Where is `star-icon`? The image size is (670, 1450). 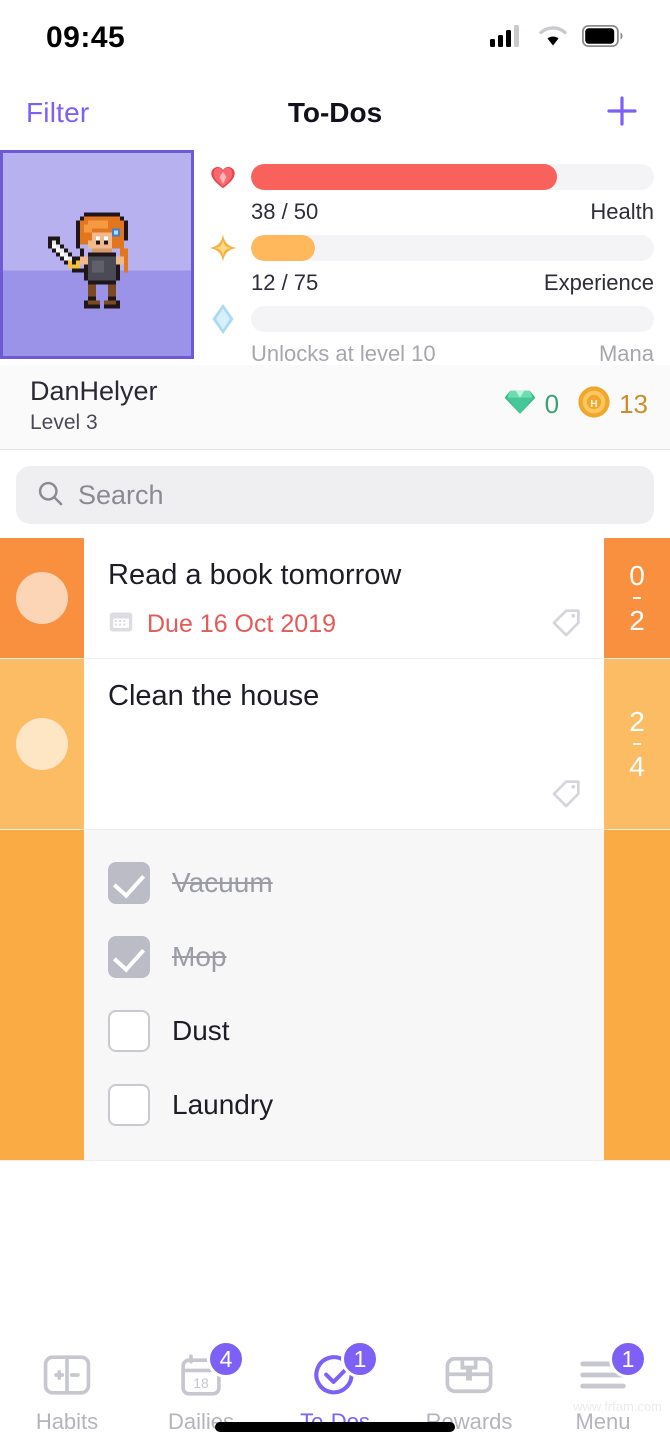
star-icon is located at coordinates (223, 248).